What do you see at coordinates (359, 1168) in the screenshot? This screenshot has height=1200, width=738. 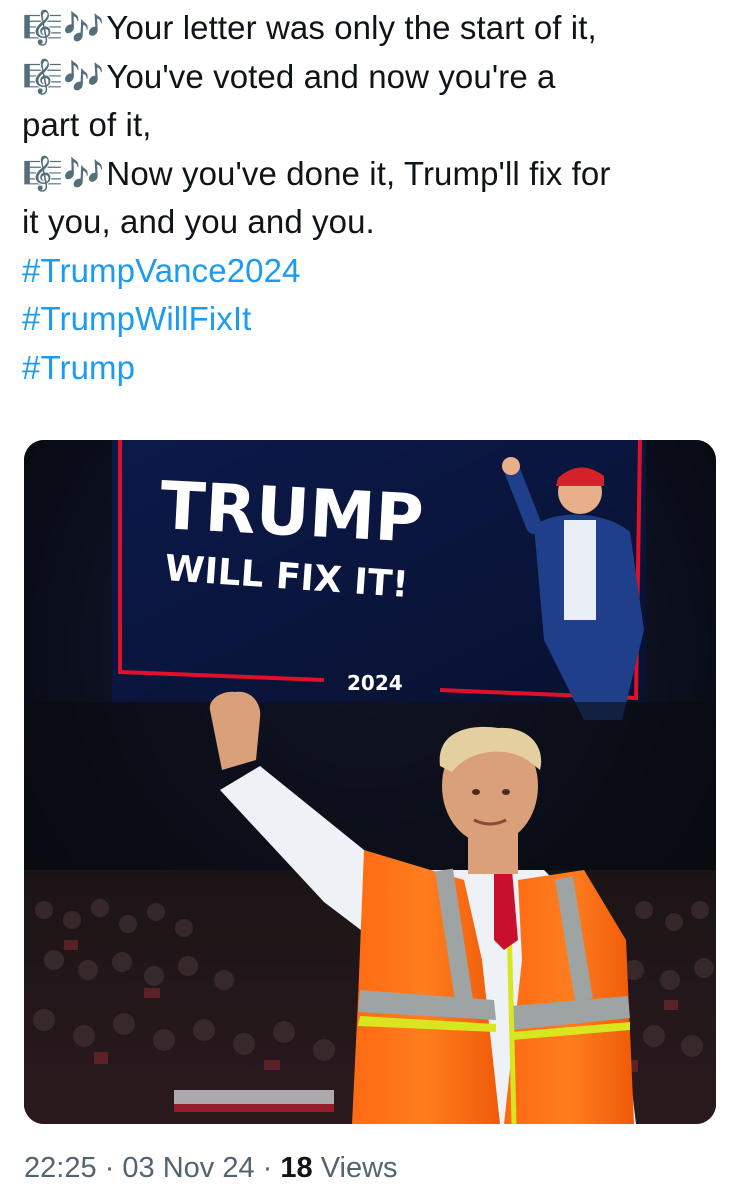 I see `views-label: Views` at bounding box center [359, 1168].